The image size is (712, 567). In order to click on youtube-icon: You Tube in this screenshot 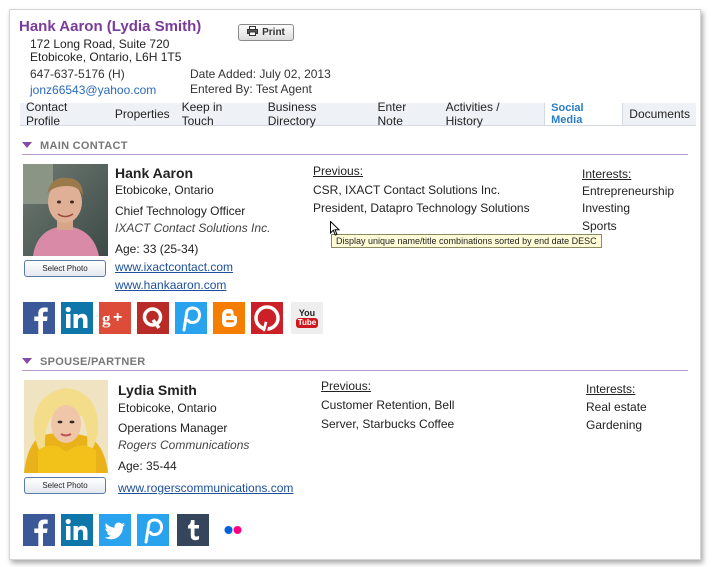, I will do `click(307, 318)`.